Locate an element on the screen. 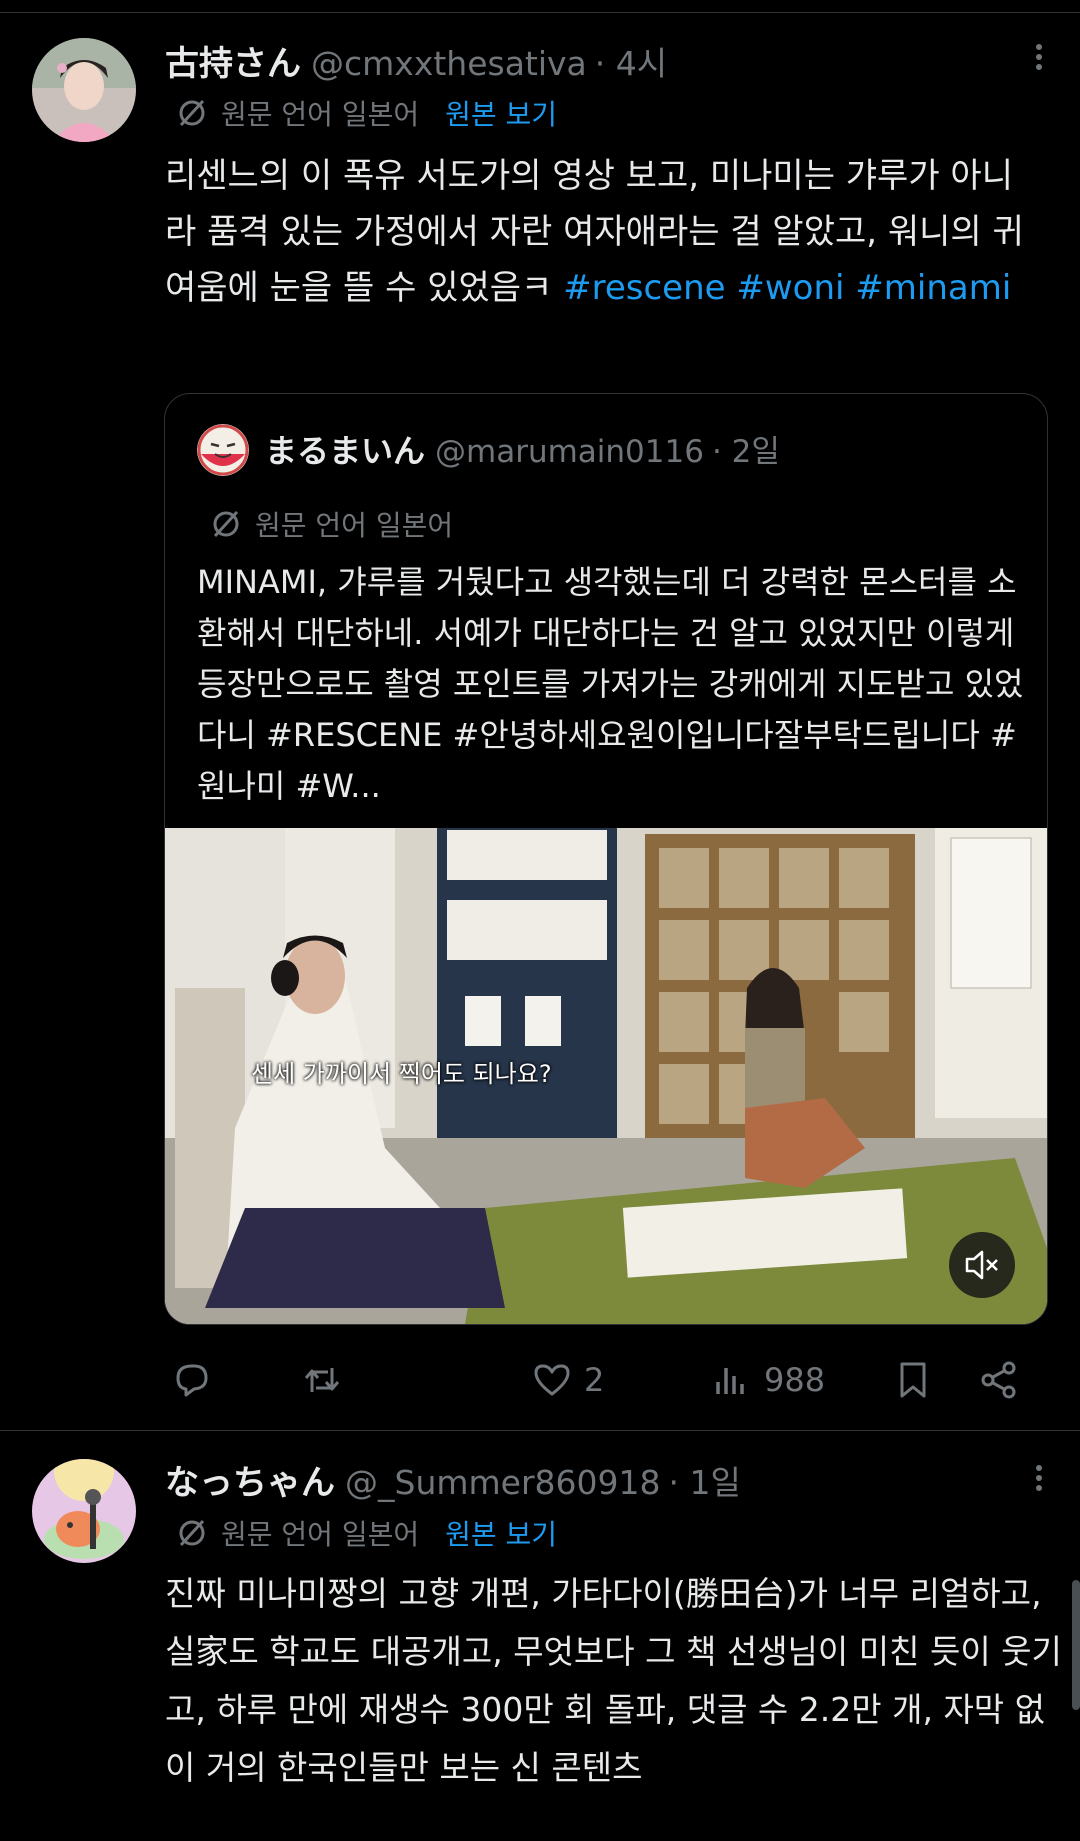  bookmark-icon is located at coordinates (913, 1380).